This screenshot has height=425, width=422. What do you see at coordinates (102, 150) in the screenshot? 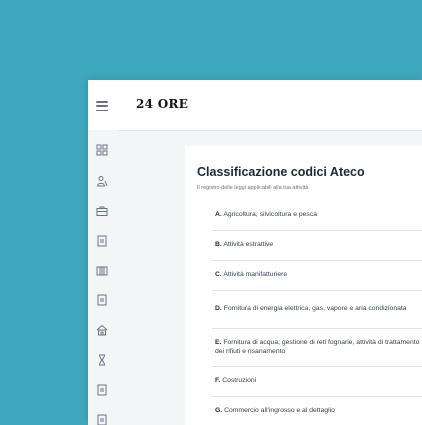
I see `grid-icon` at bounding box center [102, 150].